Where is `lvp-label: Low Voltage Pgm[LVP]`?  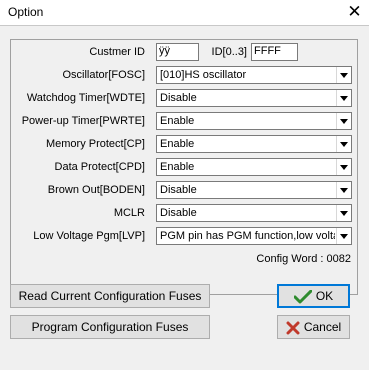 lvp-label: Low Voltage Pgm[LVP] is located at coordinates (89, 236).